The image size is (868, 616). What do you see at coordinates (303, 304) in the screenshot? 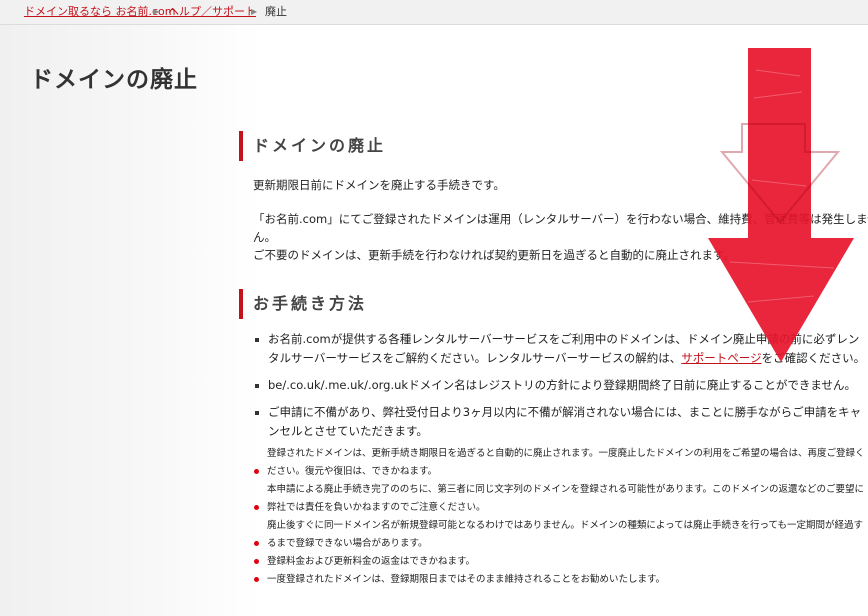
I see `section-heading-procedure: お手続き方法` at bounding box center [303, 304].